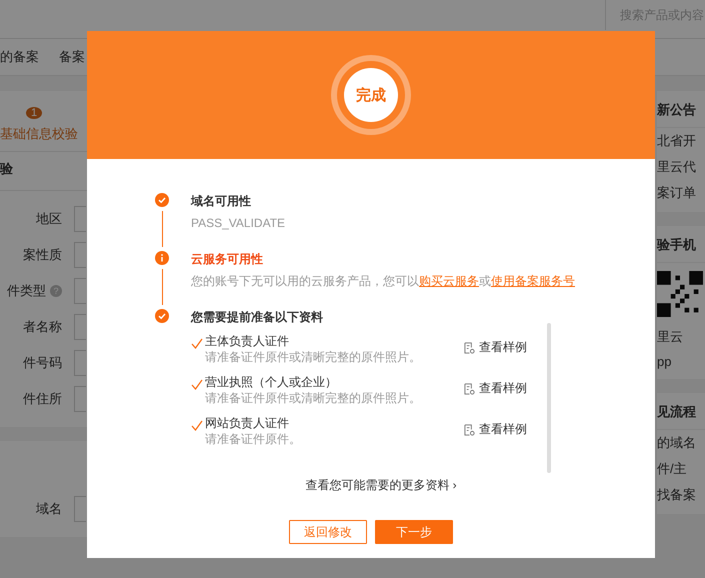 Image resolution: width=705 pixels, height=578 pixels. What do you see at coordinates (42, 327) in the screenshot?
I see `field-label: 者名称` at bounding box center [42, 327].